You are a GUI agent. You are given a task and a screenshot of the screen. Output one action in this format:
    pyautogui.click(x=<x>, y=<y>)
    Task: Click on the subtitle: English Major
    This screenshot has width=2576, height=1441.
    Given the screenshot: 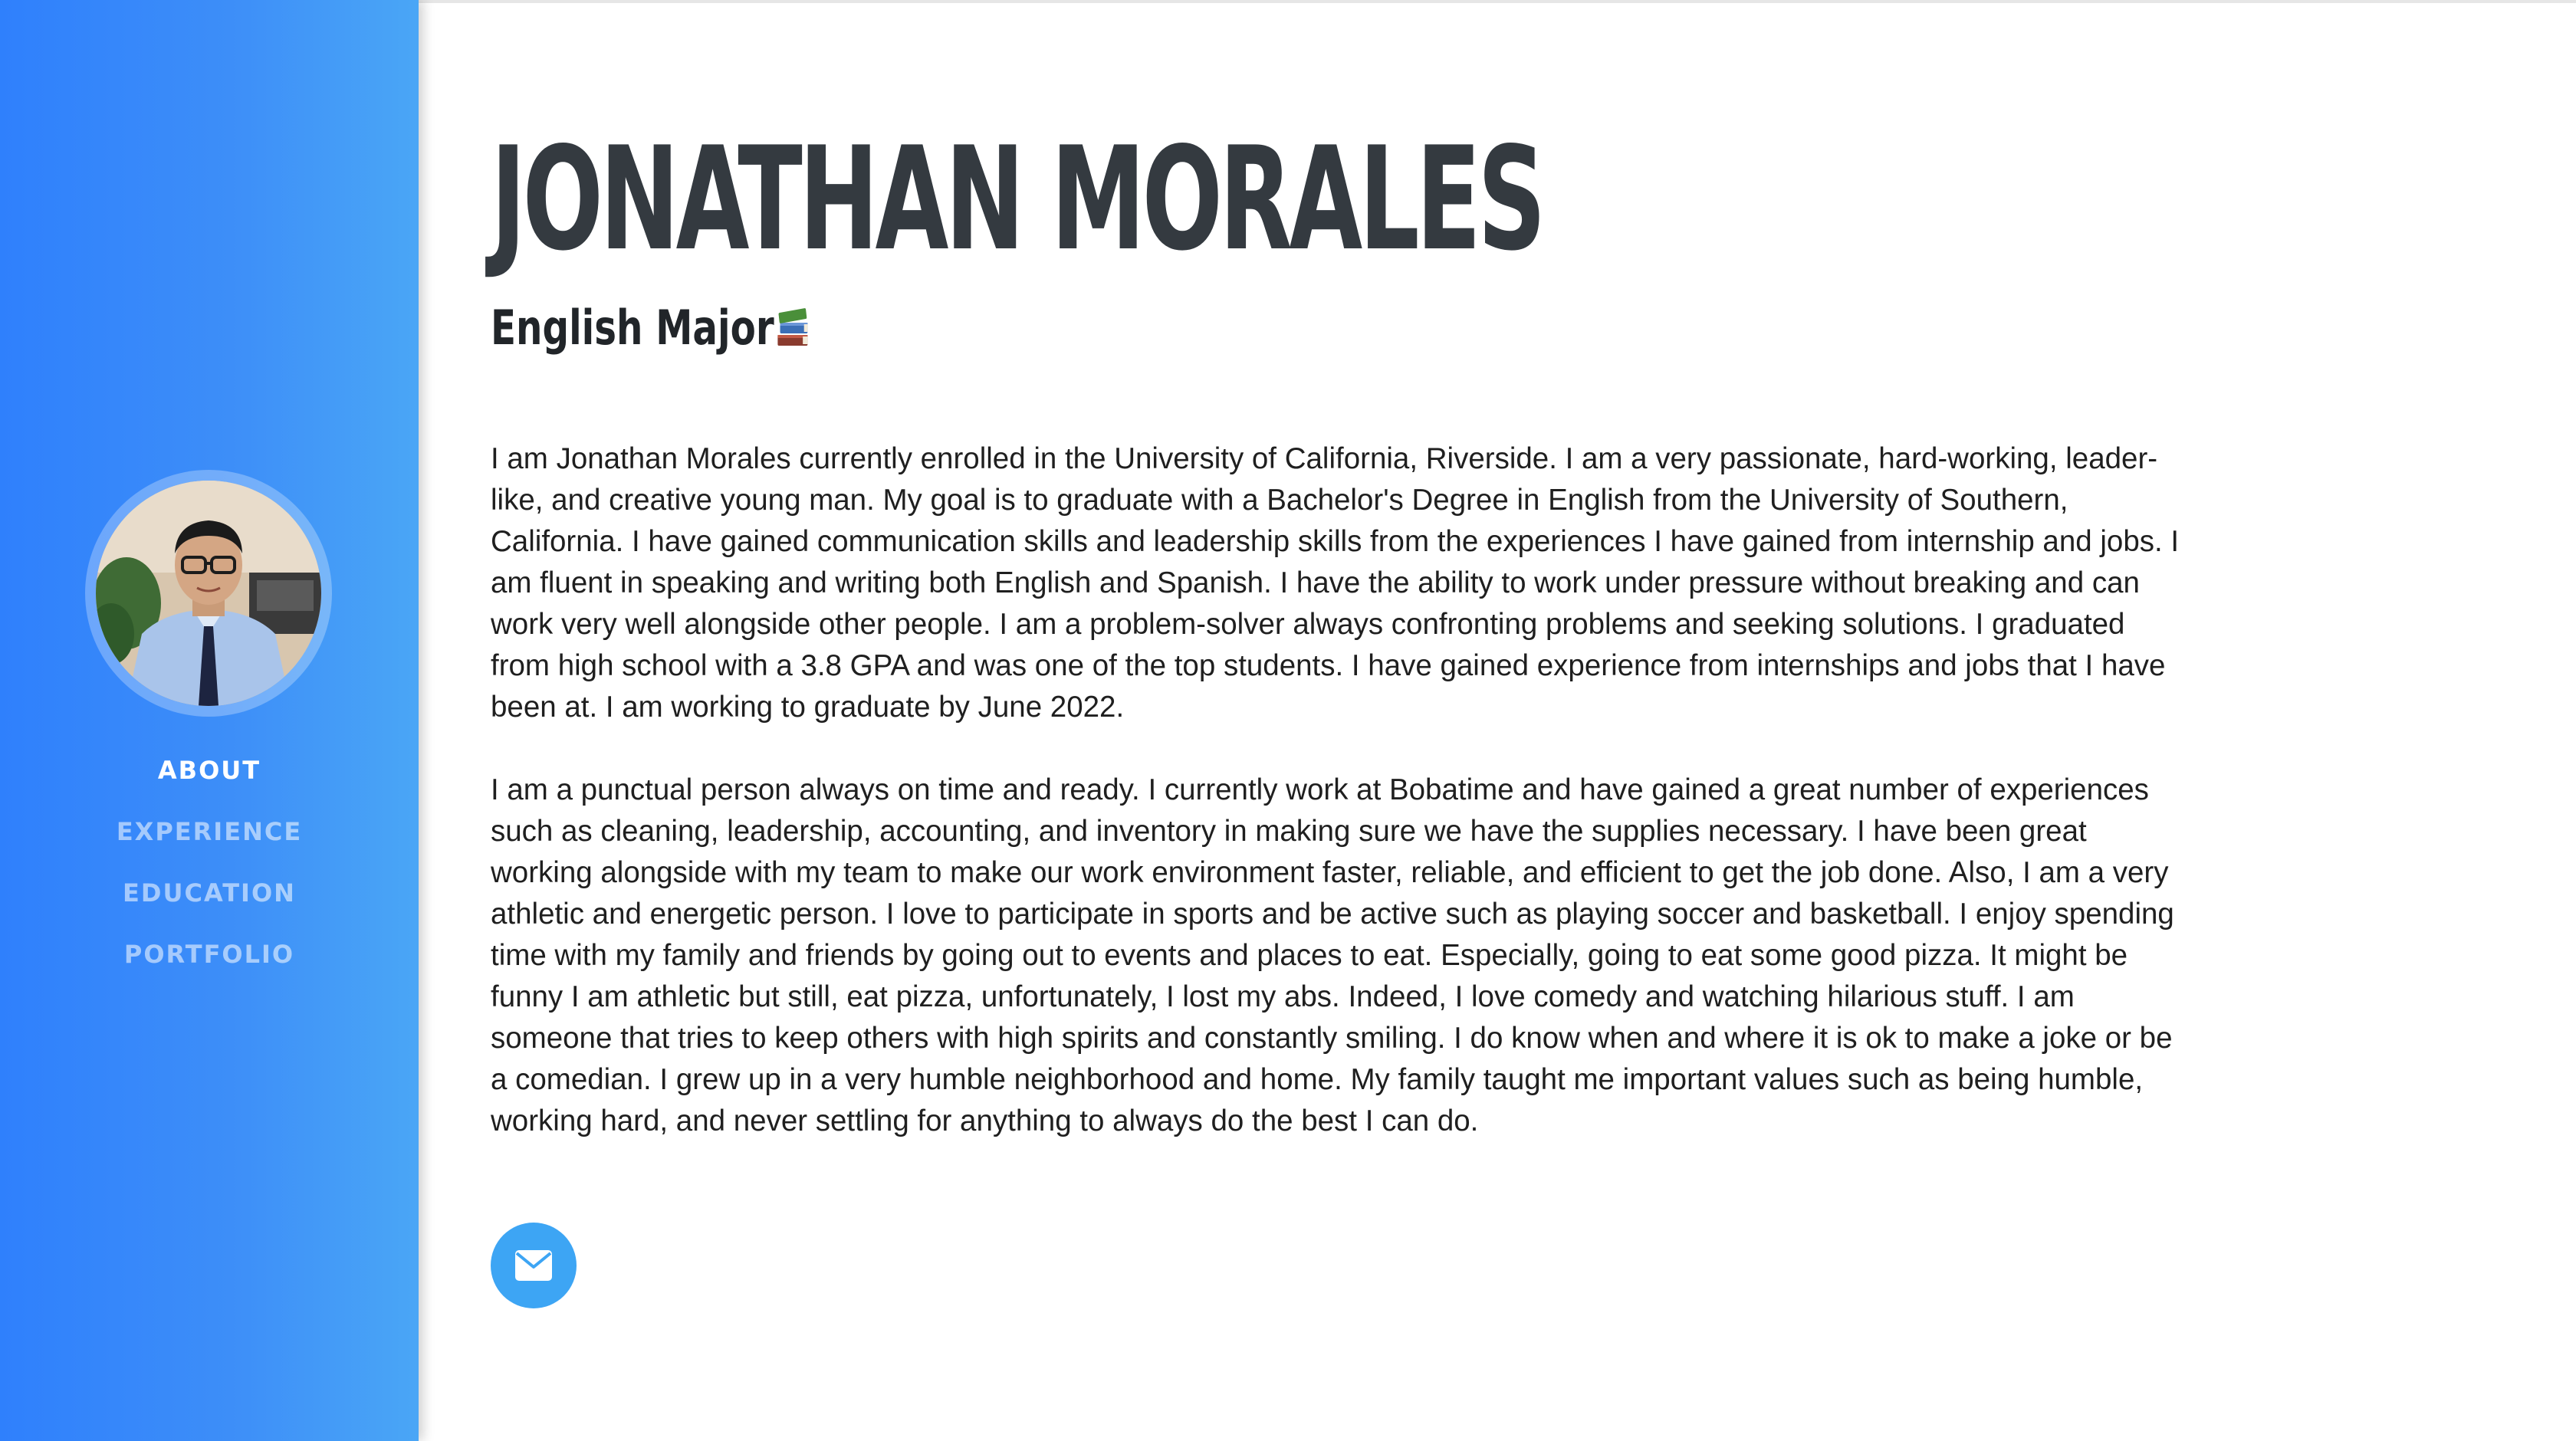 What is the action you would take?
    pyautogui.click(x=651, y=330)
    